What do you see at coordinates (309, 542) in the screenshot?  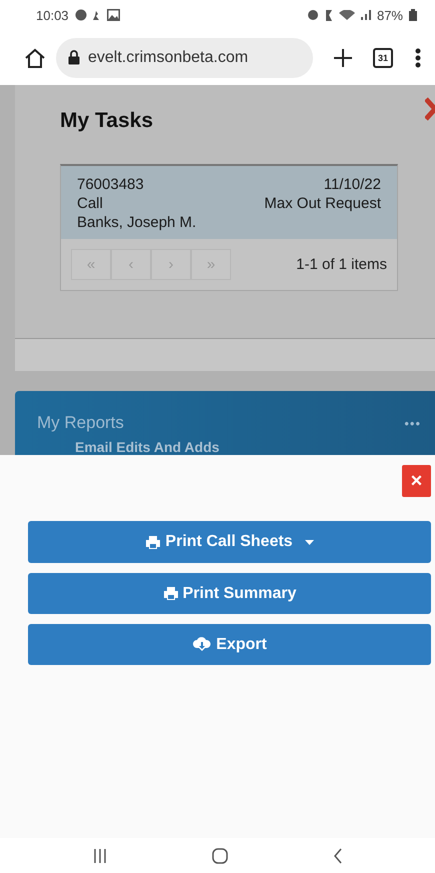 I see `caret-icon` at bounding box center [309, 542].